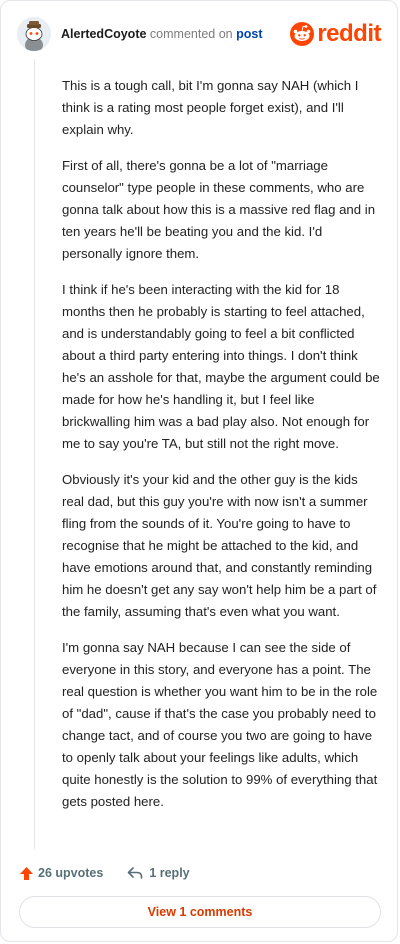  Describe the element at coordinates (249, 34) in the screenshot. I see `post-link: post` at that location.